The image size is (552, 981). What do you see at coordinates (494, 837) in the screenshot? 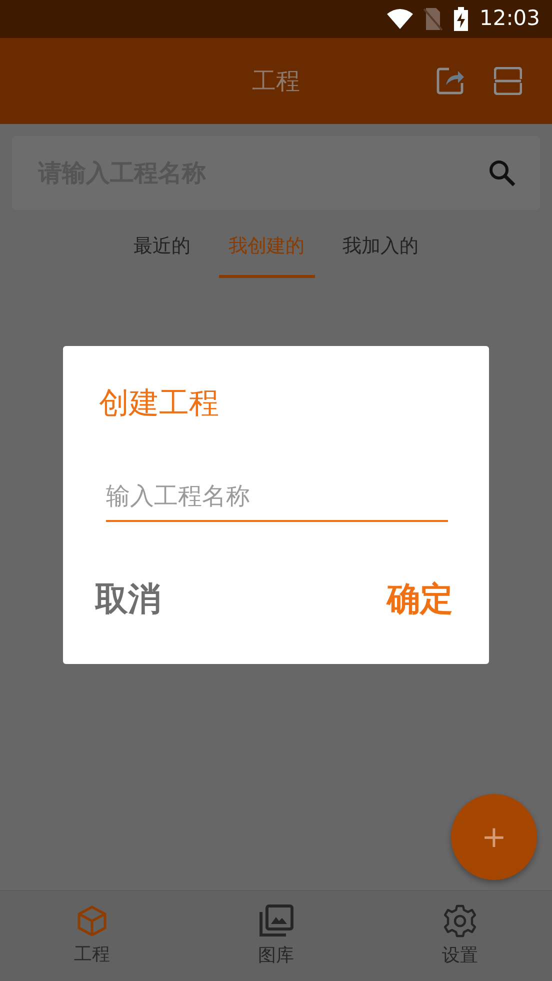
I see `add-button: +` at bounding box center [494, 837].